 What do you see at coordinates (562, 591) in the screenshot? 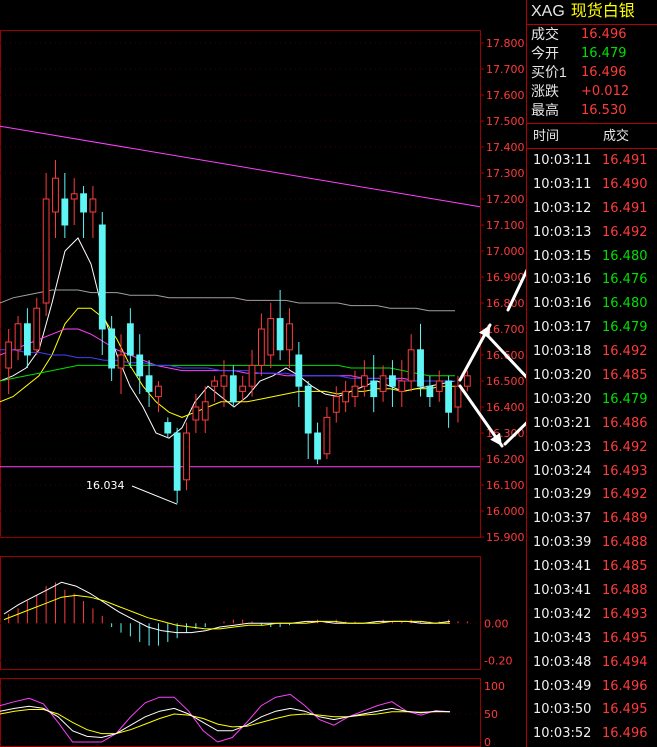
I see `tick-time: 10:03:41` at bounding box center [562, 591].